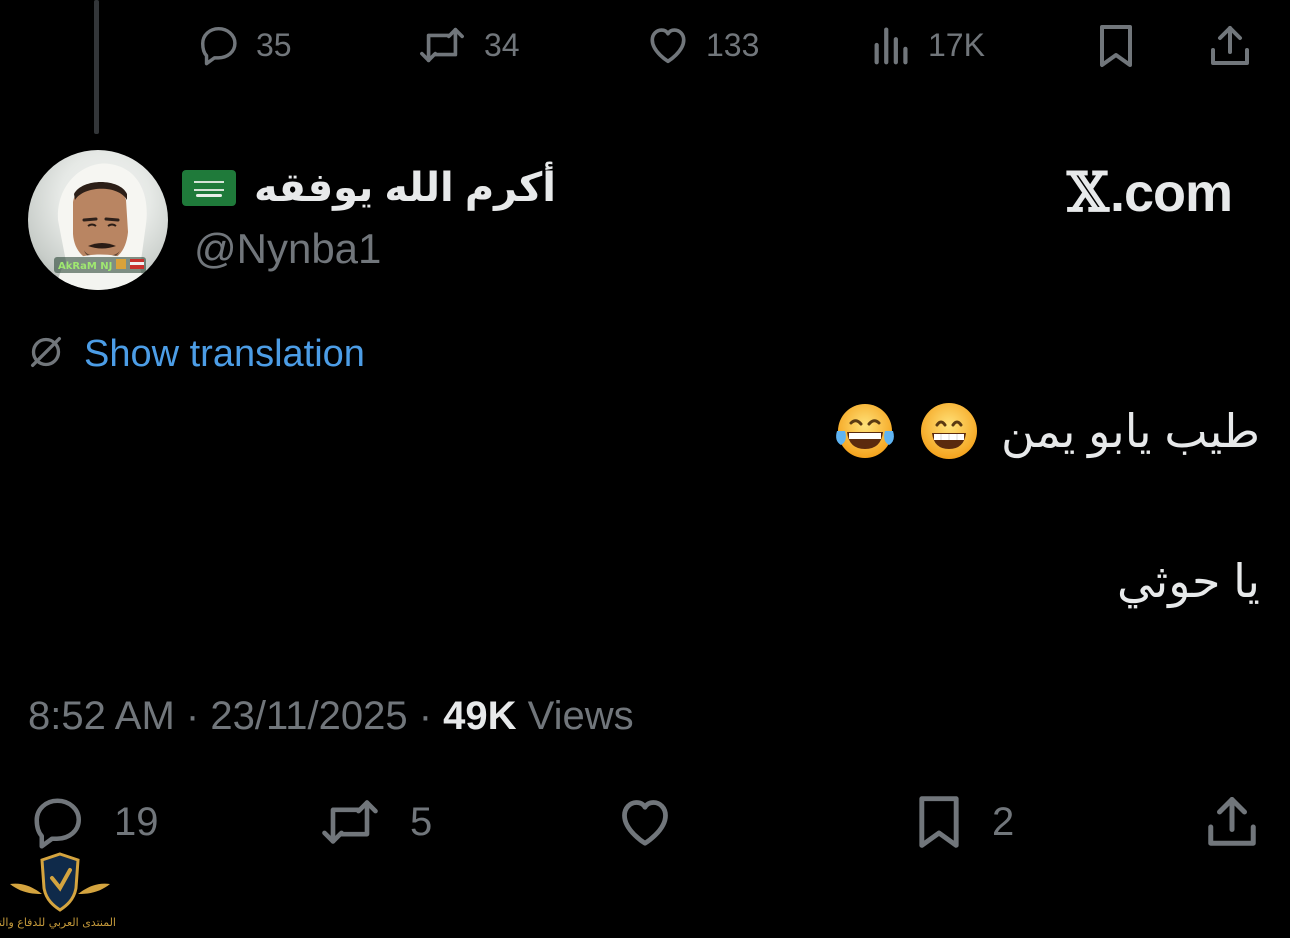 This screenshot has height=938, width=1290. I want to click on bookmark-button: 2, so click(963, 822).